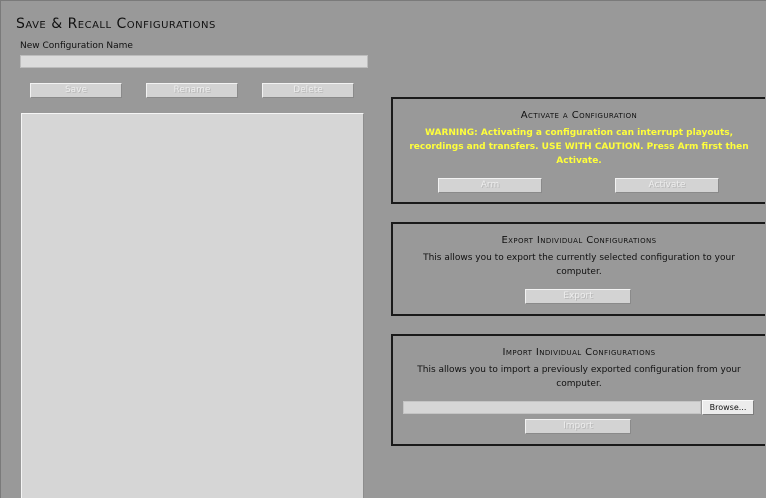 The width and height of the screenshot is (766, 498). Describe the element at coordinates (76, 46) in the screenshot. I see `config-name-label: New Configuration Name` at that location.